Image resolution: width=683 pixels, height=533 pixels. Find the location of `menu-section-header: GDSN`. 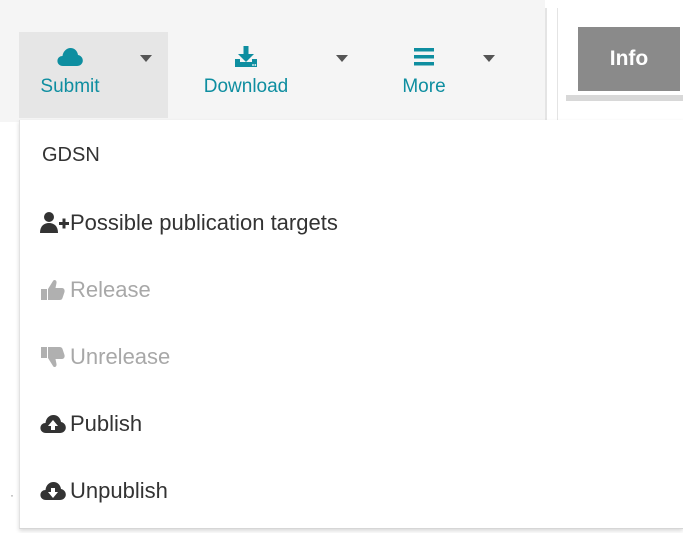

menu-section-header: GDSN is located at coordinates (71, 155).